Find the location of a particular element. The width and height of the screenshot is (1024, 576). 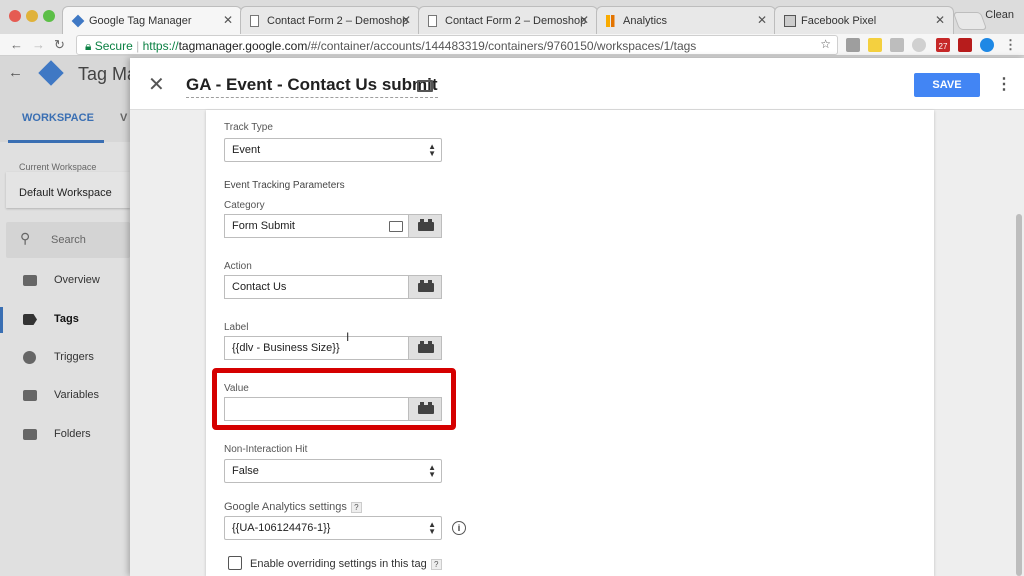

close-window-button is located at coordinates (15, 16).